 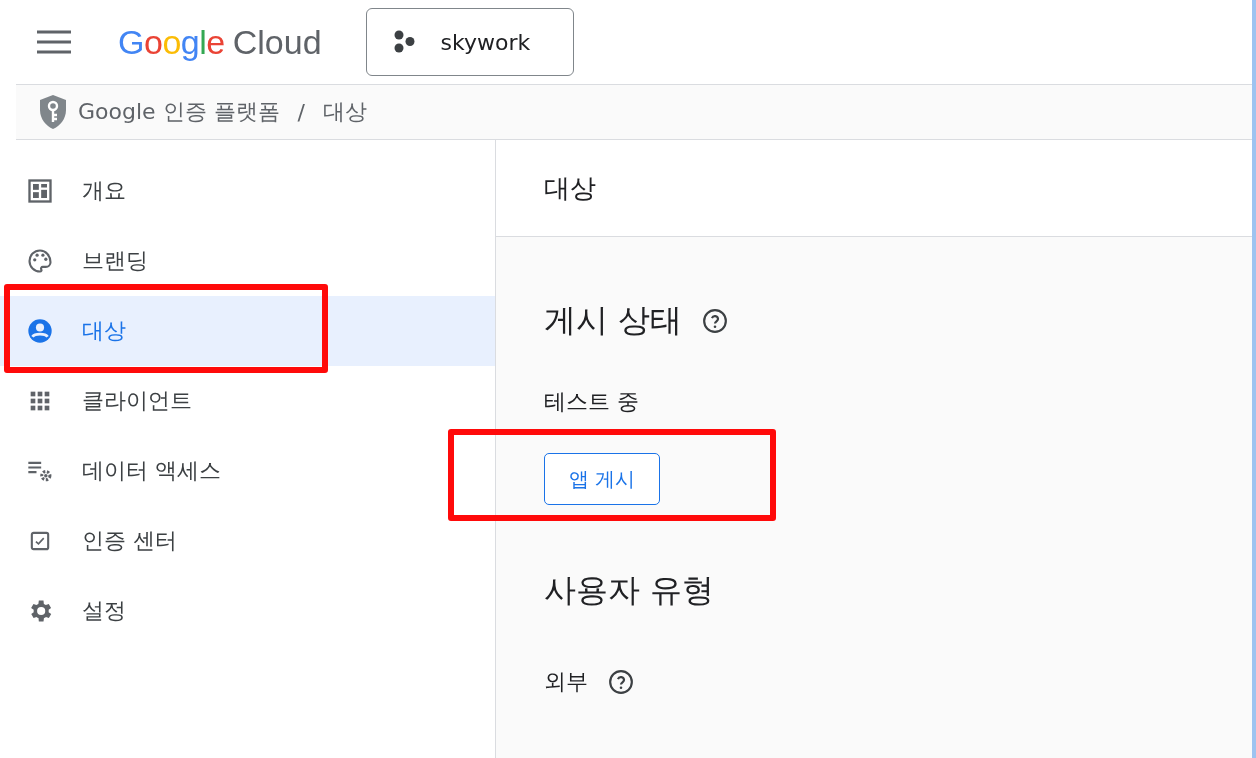 What do you see at coordinates (602, 479) in the screenshot?
I see `publish-app-button: 앱 게시` at bounding box center [602, 479].